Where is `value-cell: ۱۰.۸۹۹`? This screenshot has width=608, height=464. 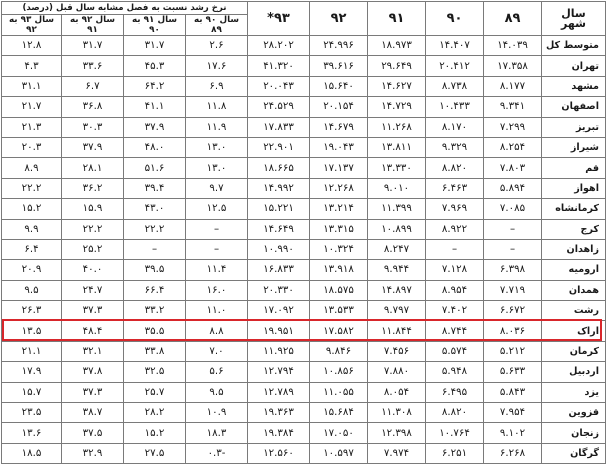 value-cell: ۱۰.۸۹۹ is located at coordinates (396, 229).